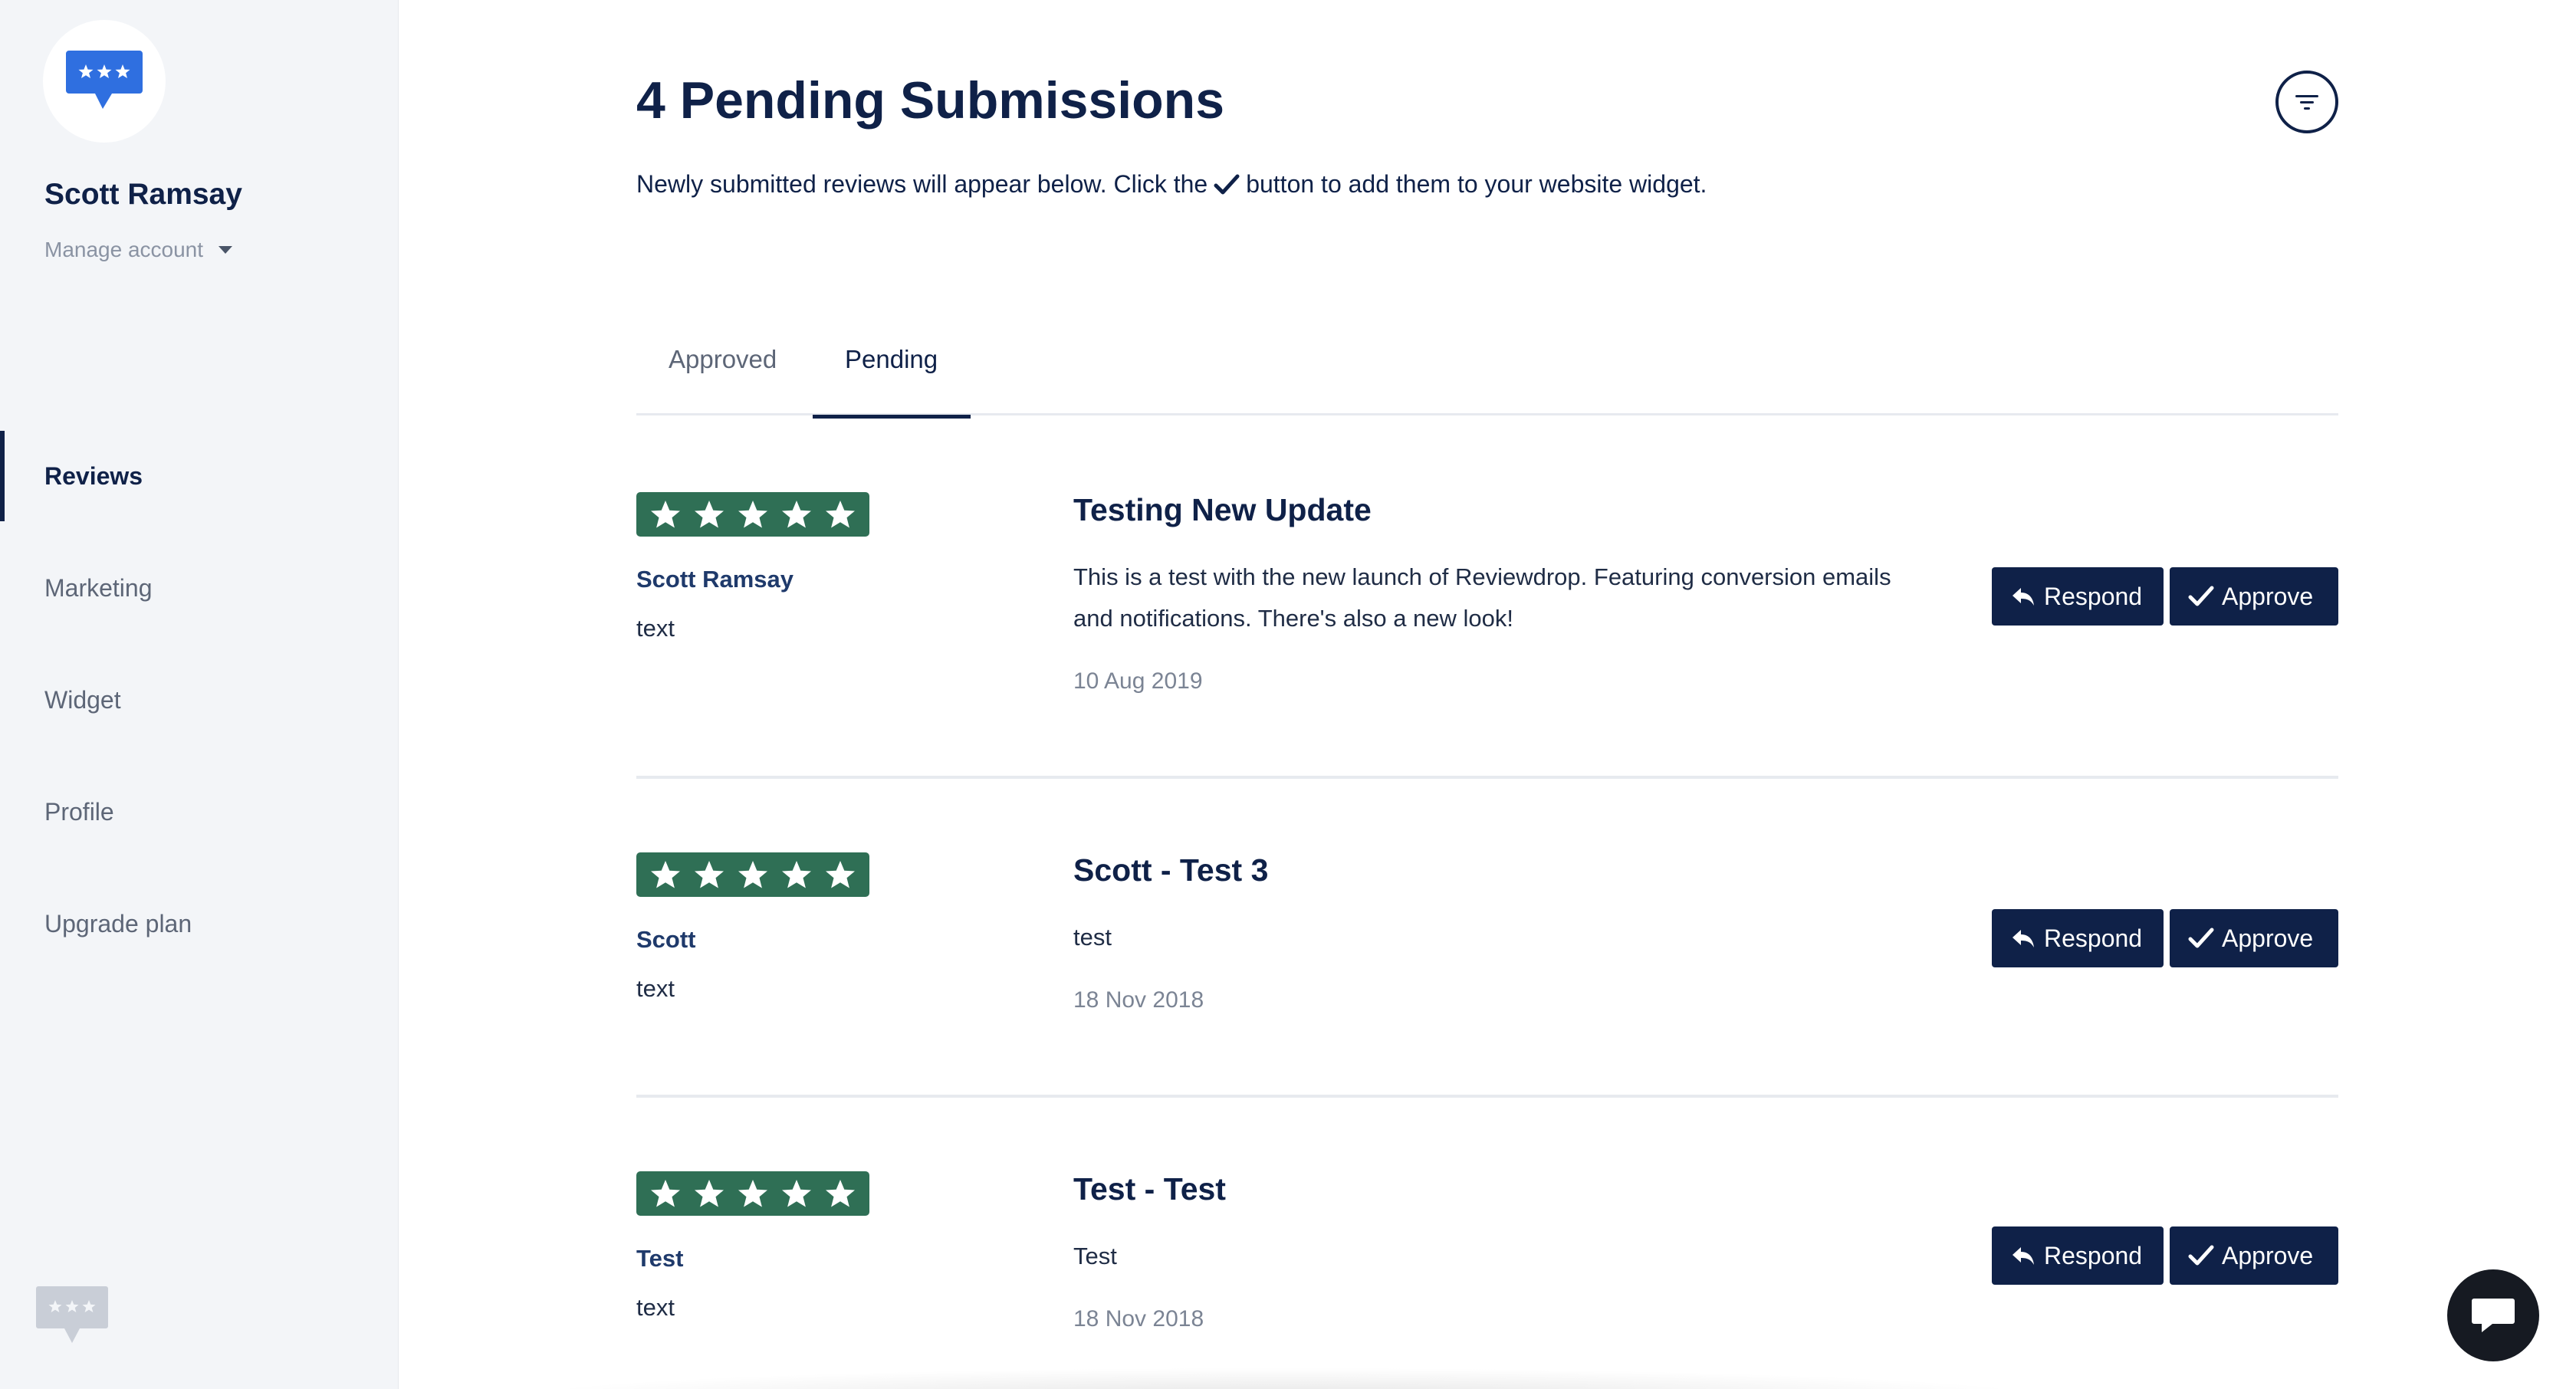 The image size is (2576, 1389). I want to click on manage-account-dropdown: Manage account, so click(138, 250).